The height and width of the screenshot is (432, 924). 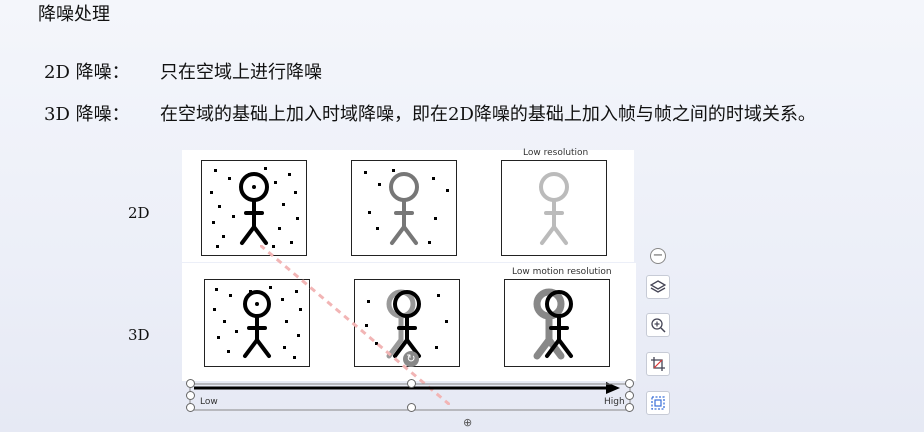 I want to click on label-3d-denoise: 3D 降噪：, so click(x=87, y=114).